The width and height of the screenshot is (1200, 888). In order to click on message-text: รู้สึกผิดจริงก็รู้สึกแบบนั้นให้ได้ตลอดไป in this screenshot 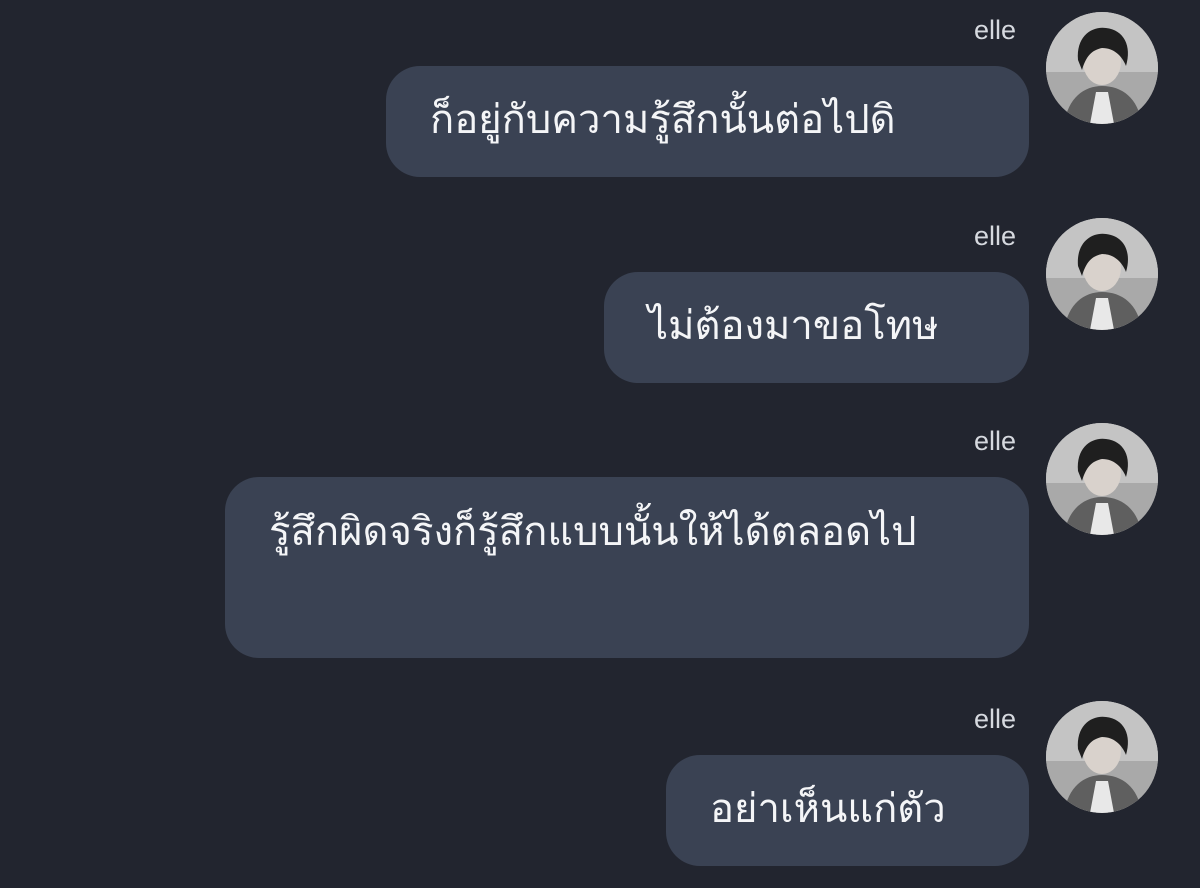, I will do `click(593, 532)`.